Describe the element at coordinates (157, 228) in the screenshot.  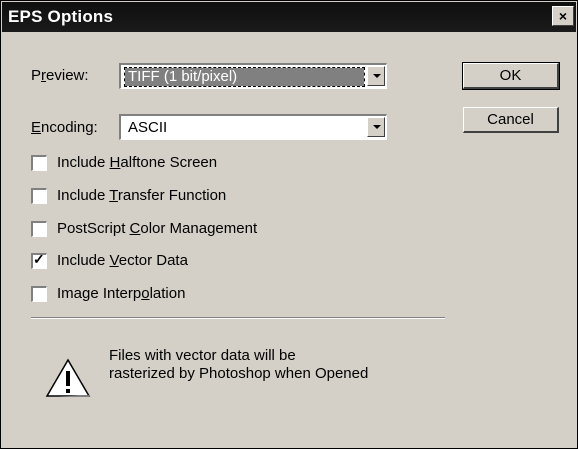
I see `option-label: PostScript Color Management` at that location.